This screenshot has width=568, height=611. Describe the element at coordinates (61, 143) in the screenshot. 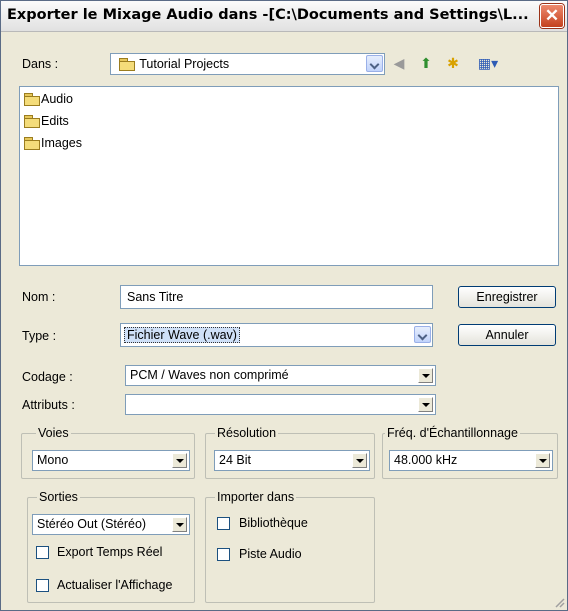

I see `file-name: Images` at that location.